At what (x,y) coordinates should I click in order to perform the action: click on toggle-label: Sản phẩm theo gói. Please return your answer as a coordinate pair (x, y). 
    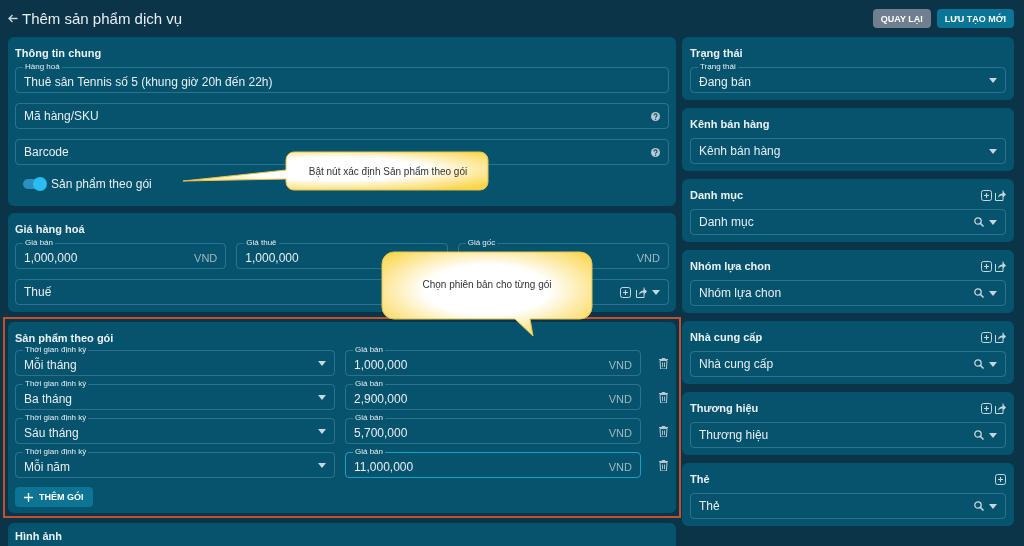
    Looking at the image, I should click on (101, 184).